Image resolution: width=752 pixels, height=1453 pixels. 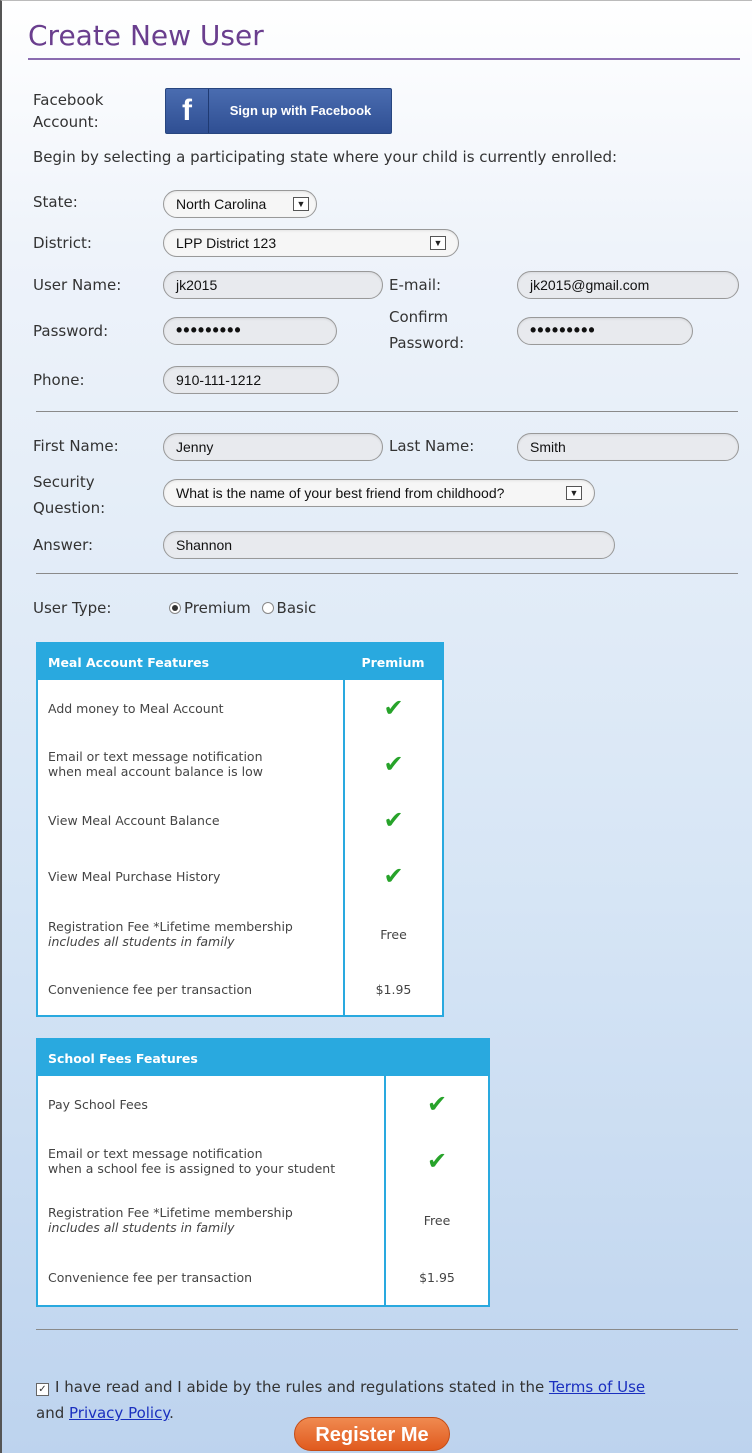 I want to click on radio-icon, so click(x=267, y=608).